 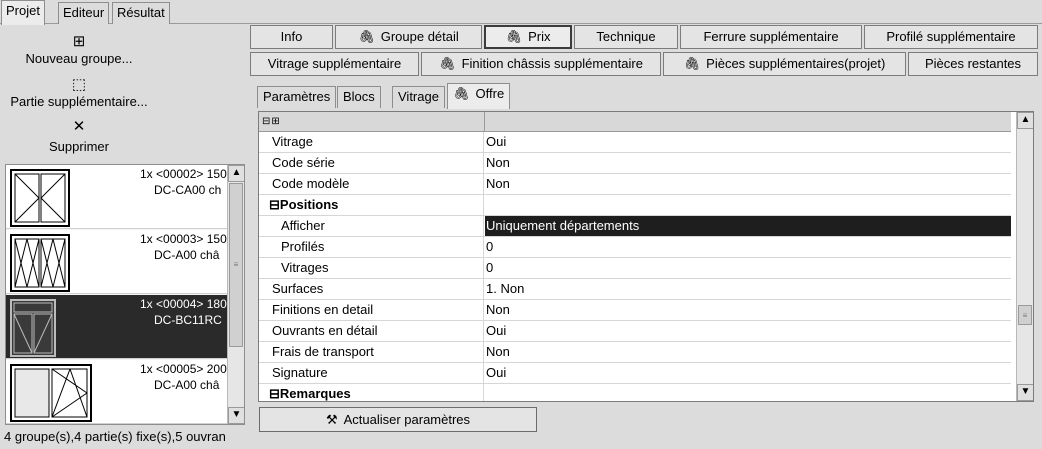 I want to click on section-header: ⊟Positions, so click(x=371, y=205).